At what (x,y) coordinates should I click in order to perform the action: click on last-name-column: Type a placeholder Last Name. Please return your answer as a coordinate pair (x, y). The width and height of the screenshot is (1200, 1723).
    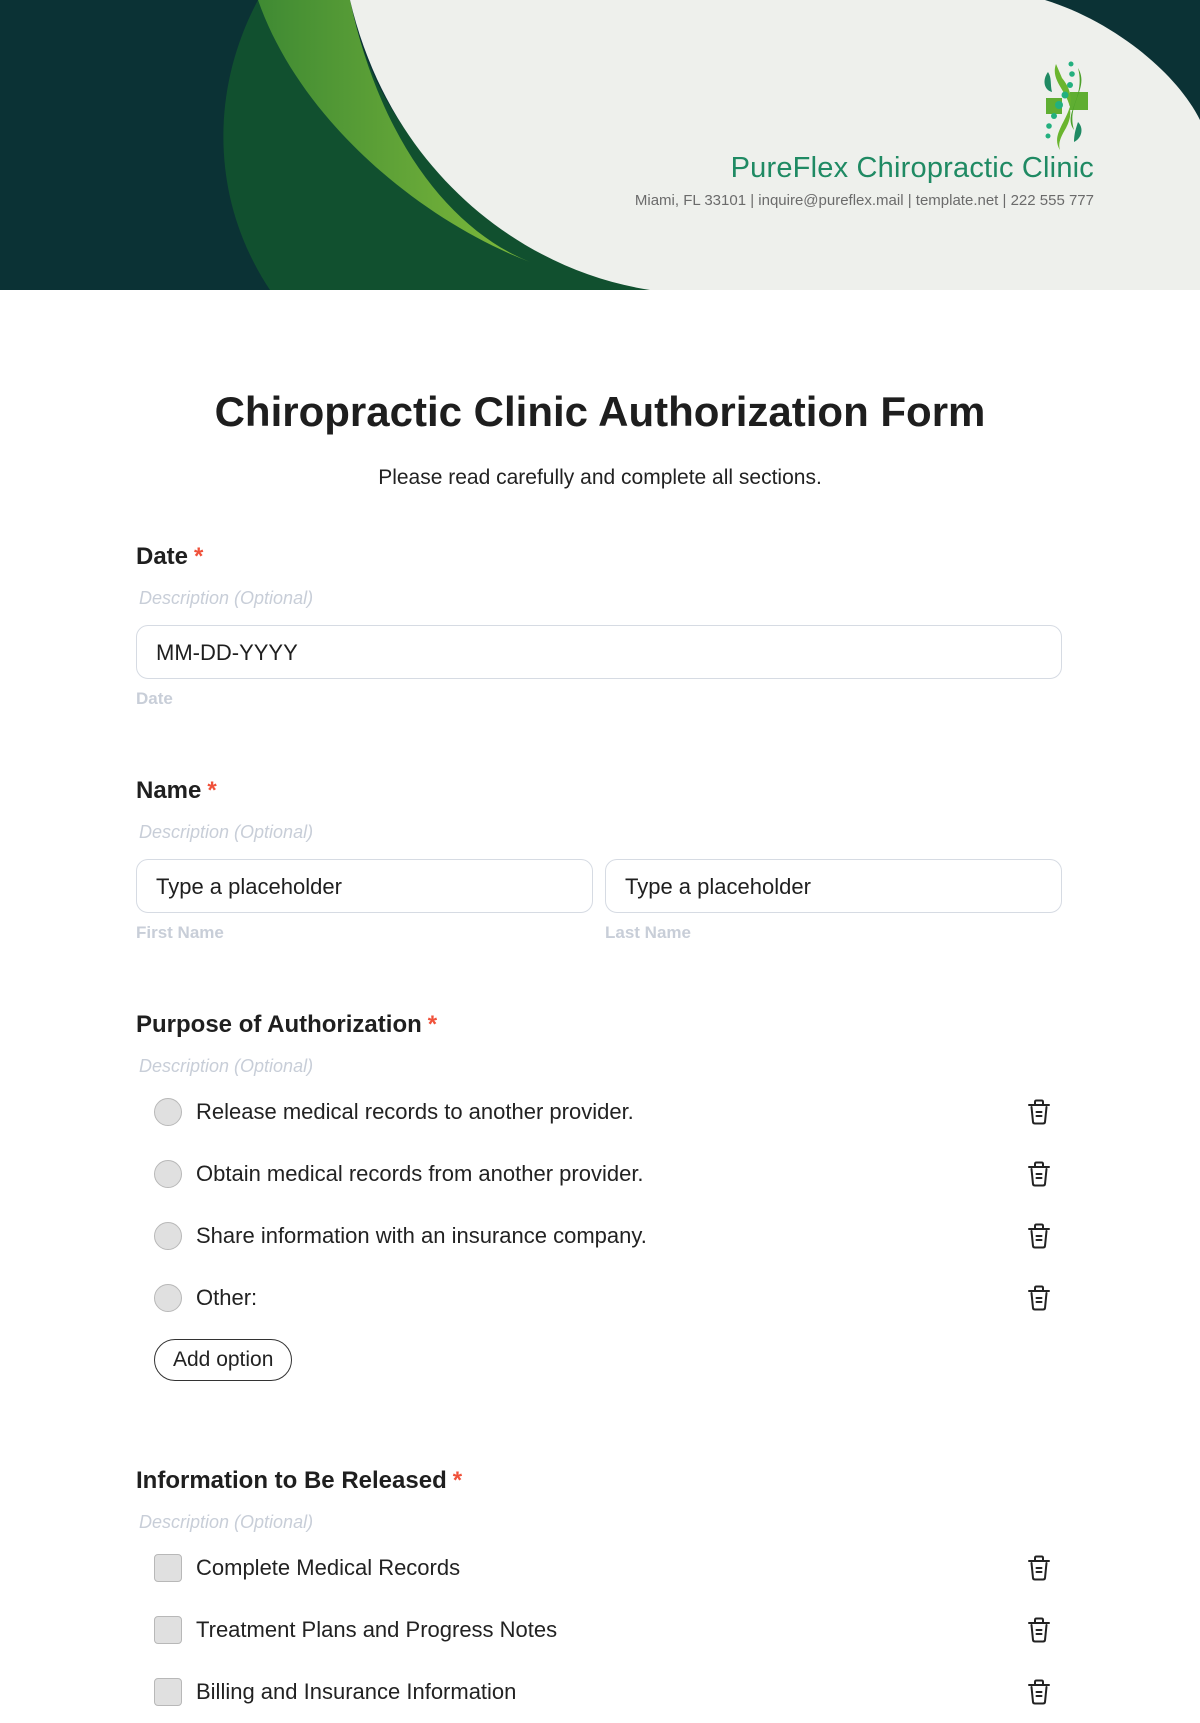
    Looking at the image, I should click on (833, 893).